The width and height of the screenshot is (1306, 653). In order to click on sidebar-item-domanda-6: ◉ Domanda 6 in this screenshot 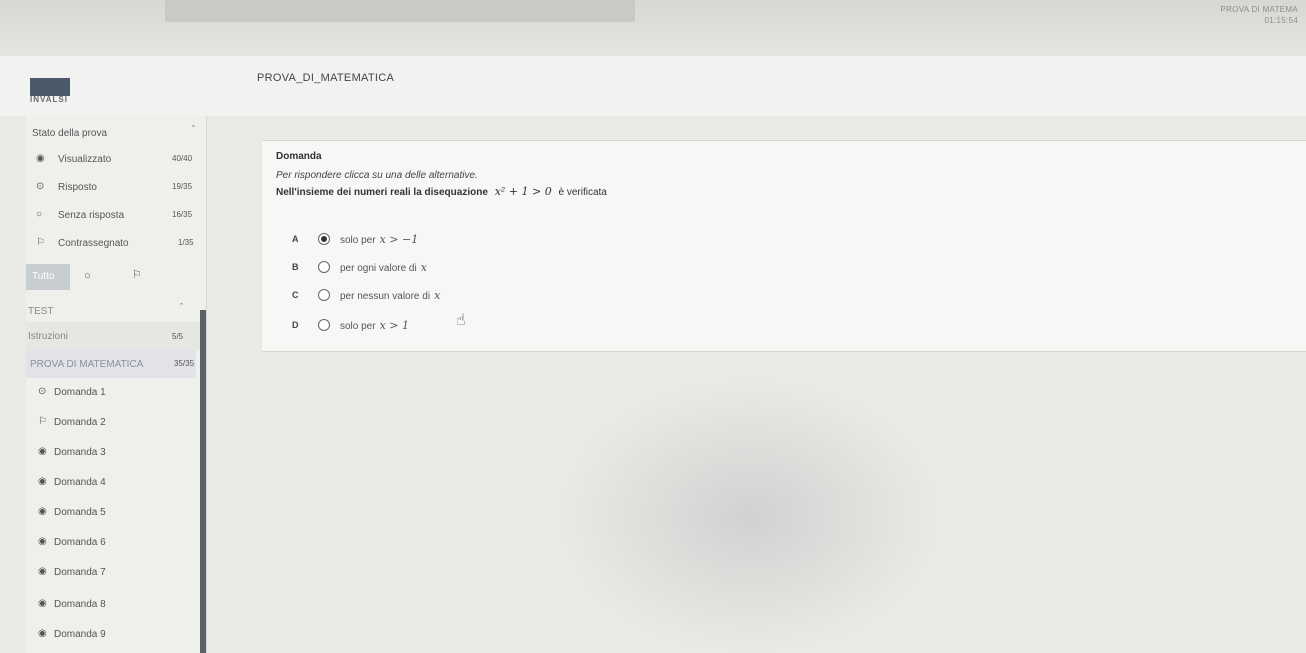, I will do `click(116, 544)`.